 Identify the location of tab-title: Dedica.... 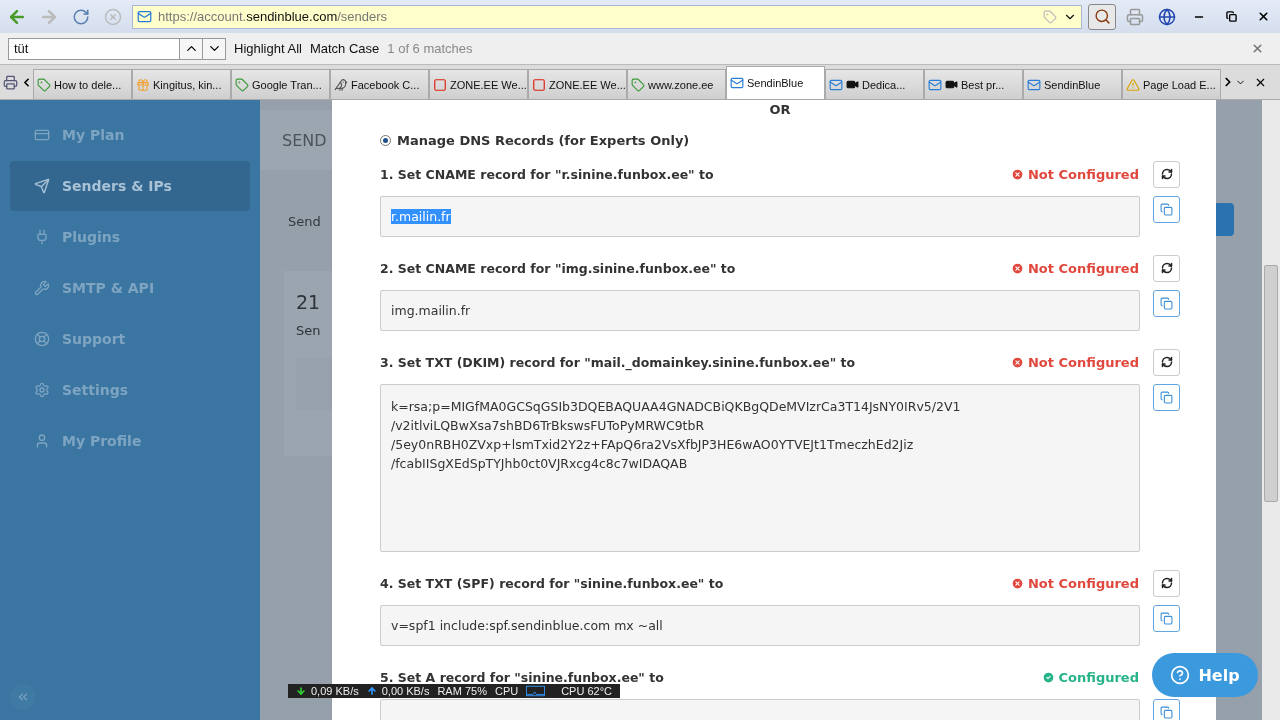
(884, 84).